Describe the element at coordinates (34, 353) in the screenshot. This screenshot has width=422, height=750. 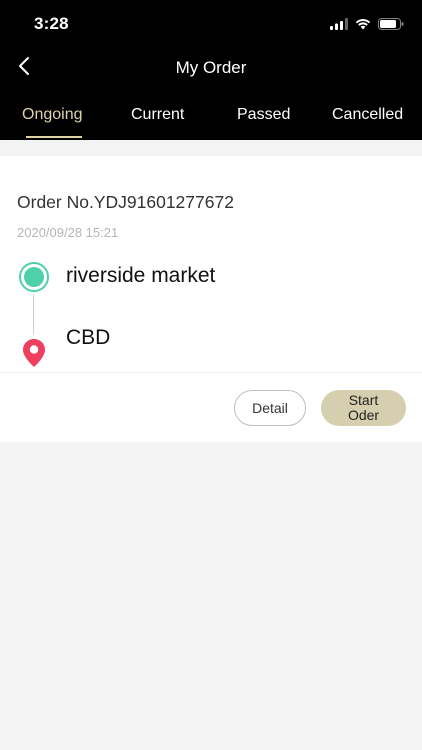
I see `location-pin-icon` at that location.